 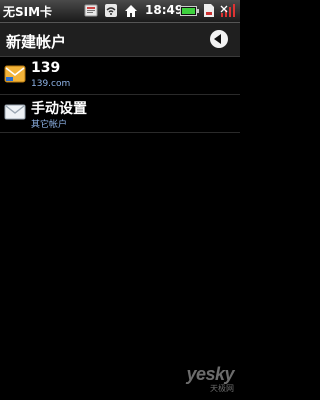 I want to click on account-item-manual: 手动设置 其它帐户, so click(x=120, y=114).